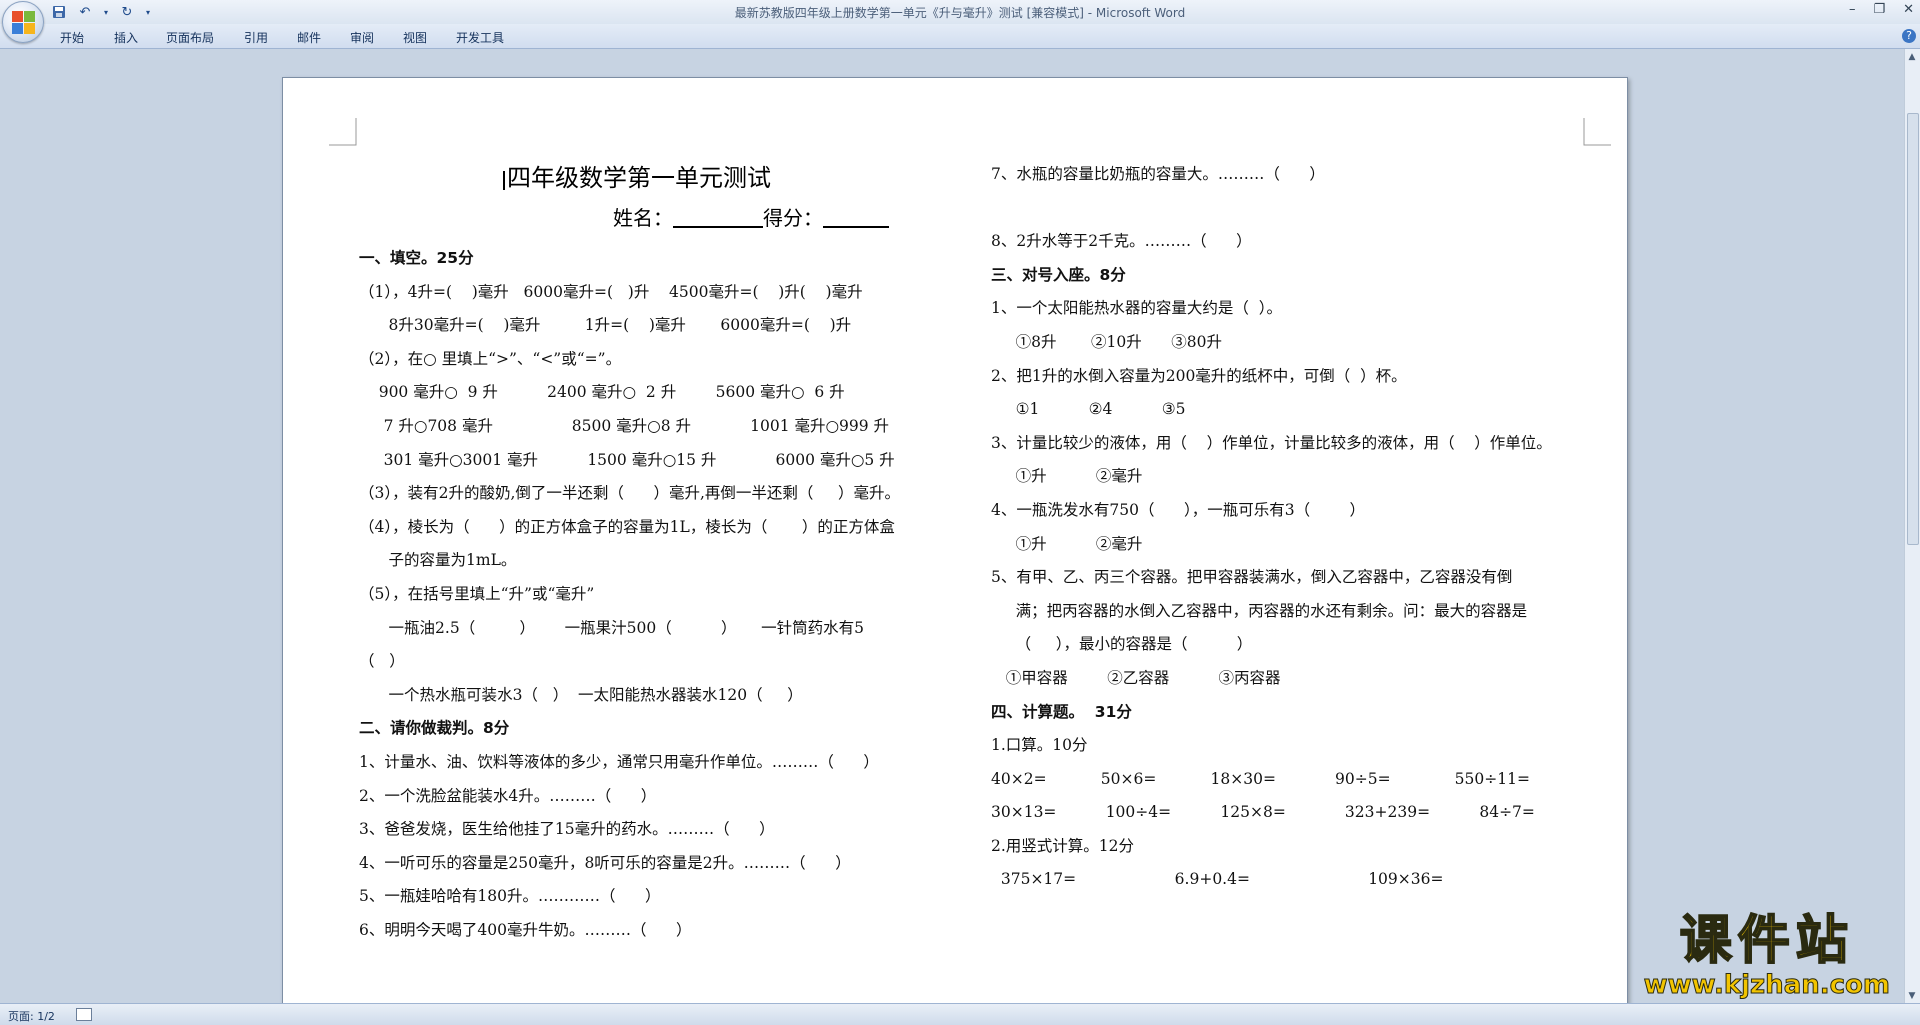 The image size is (1920, 1025). What do you see at coordinates (309, 37) in the screenshot?
I see `tab-mailings: 邮件` at bounding box center [309, 37].